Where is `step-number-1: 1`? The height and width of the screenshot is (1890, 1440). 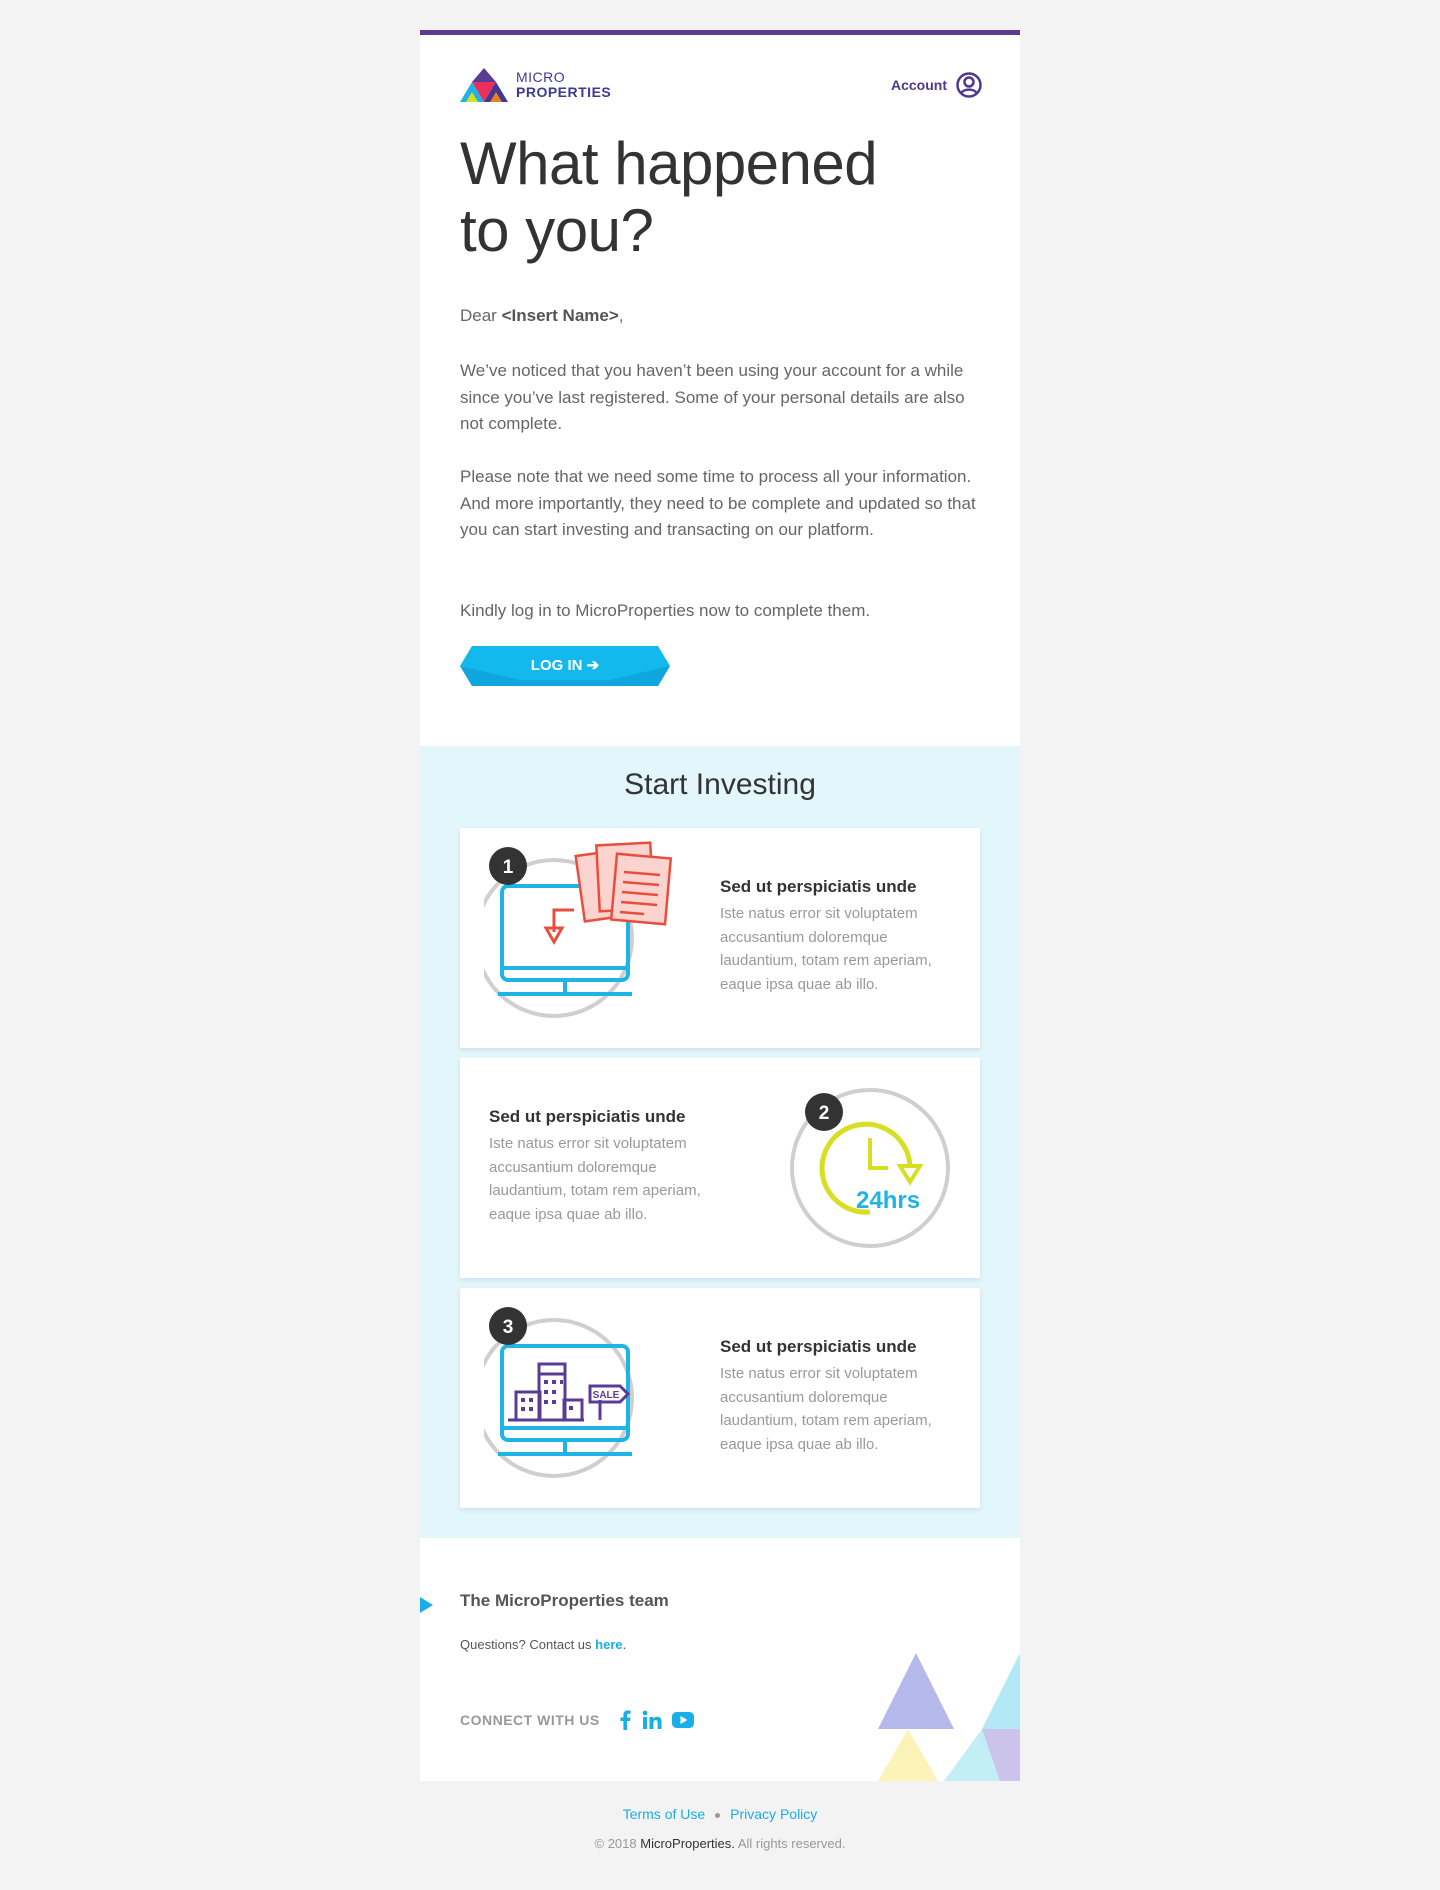
step-number-1: 1 is located at coordinates (508, 867).